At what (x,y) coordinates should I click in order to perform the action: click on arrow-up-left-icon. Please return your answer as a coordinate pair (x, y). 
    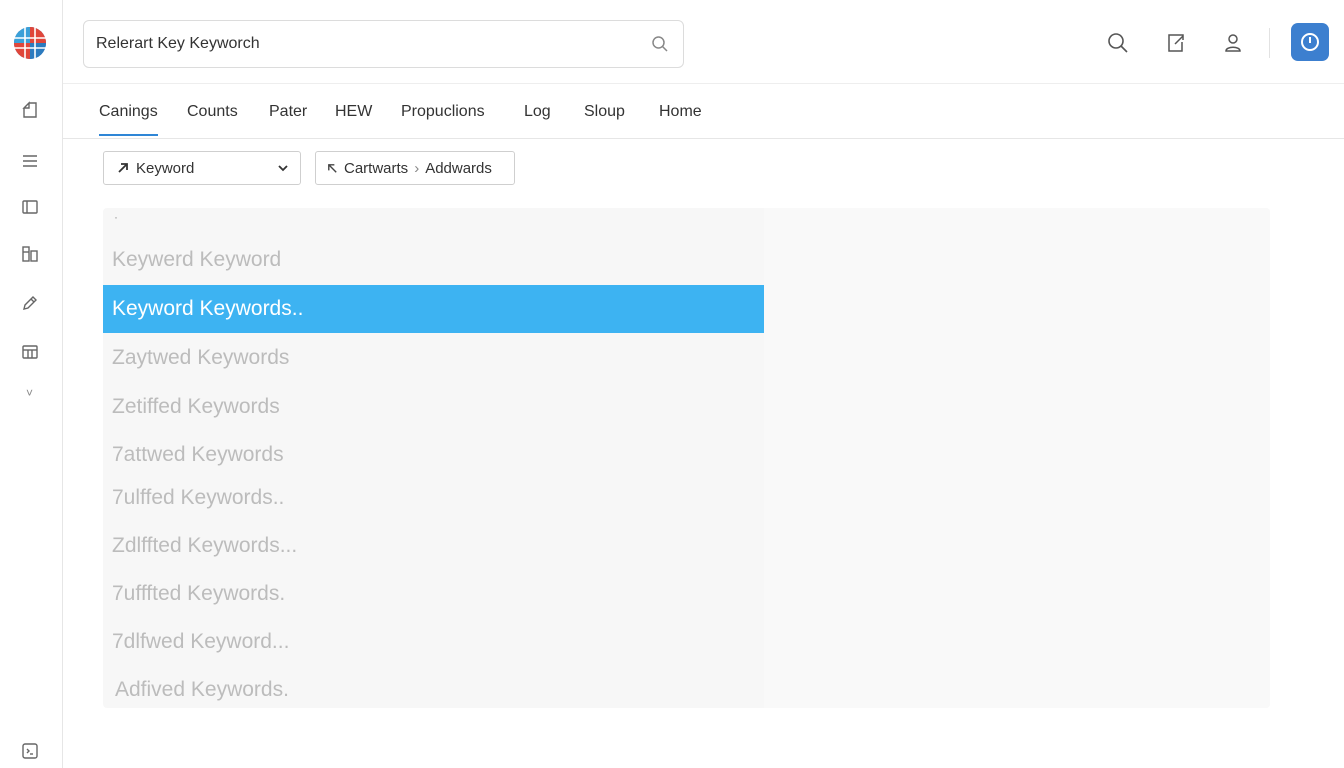
    Looking at the image, I should click on (332, 168).